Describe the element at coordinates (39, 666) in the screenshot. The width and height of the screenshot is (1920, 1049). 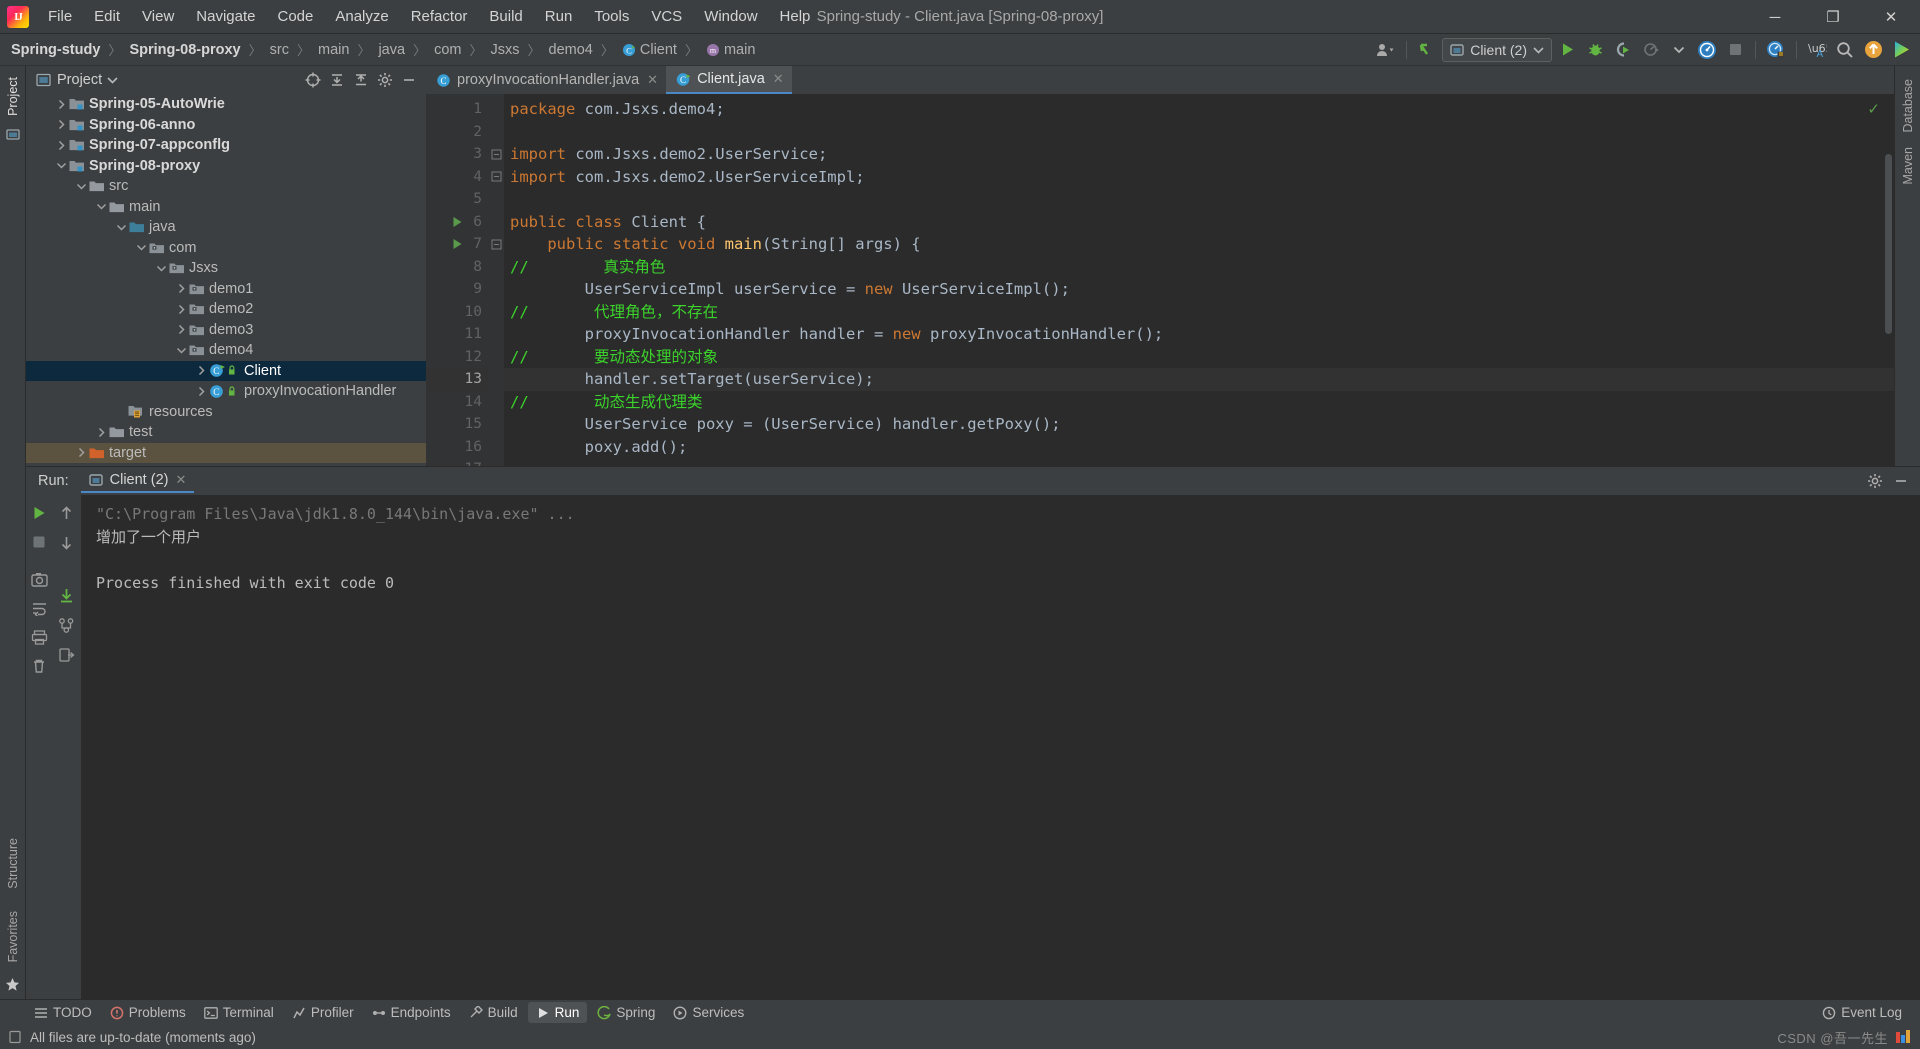
I see `trash-icon` at that location.